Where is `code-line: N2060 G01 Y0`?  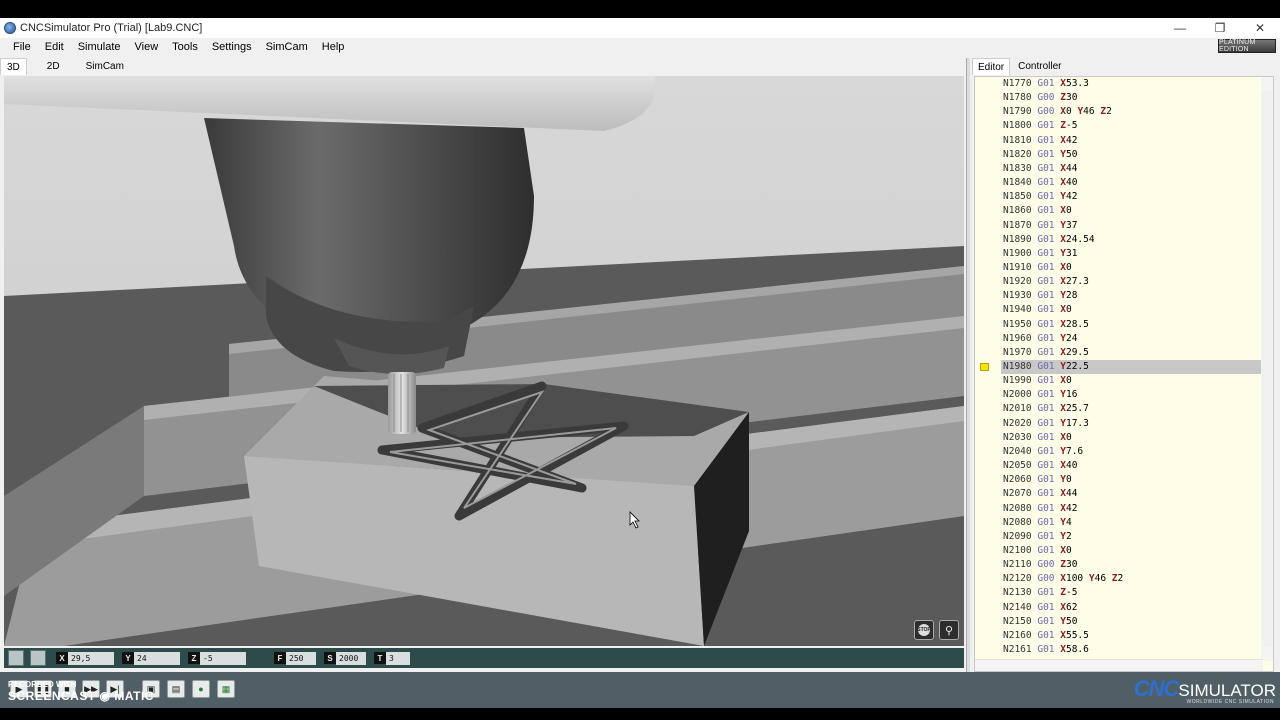 code-line: N2060 G01 Y0 is located at coordinates (1131, 480).